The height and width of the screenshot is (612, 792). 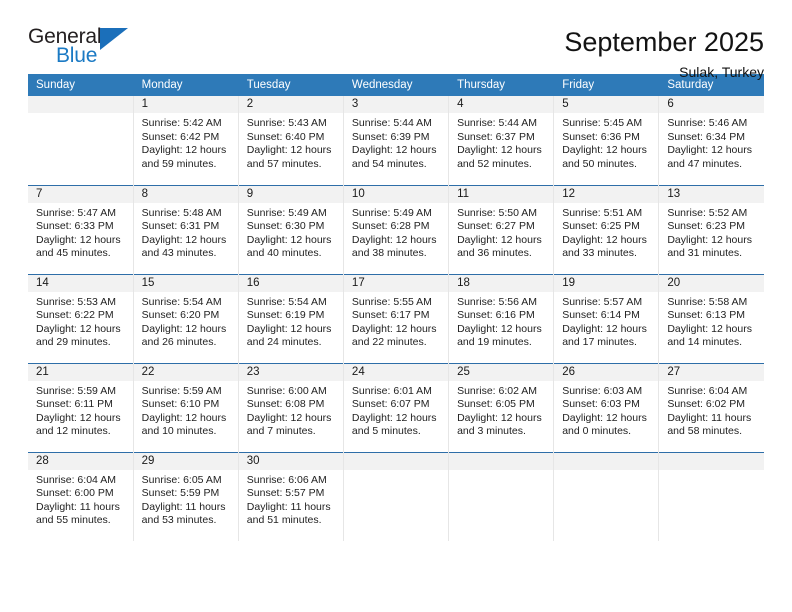 What do you see at coordinates (395, 283) in the screenshot?
I see `day-number: 17` at bounding box center [395, 283].